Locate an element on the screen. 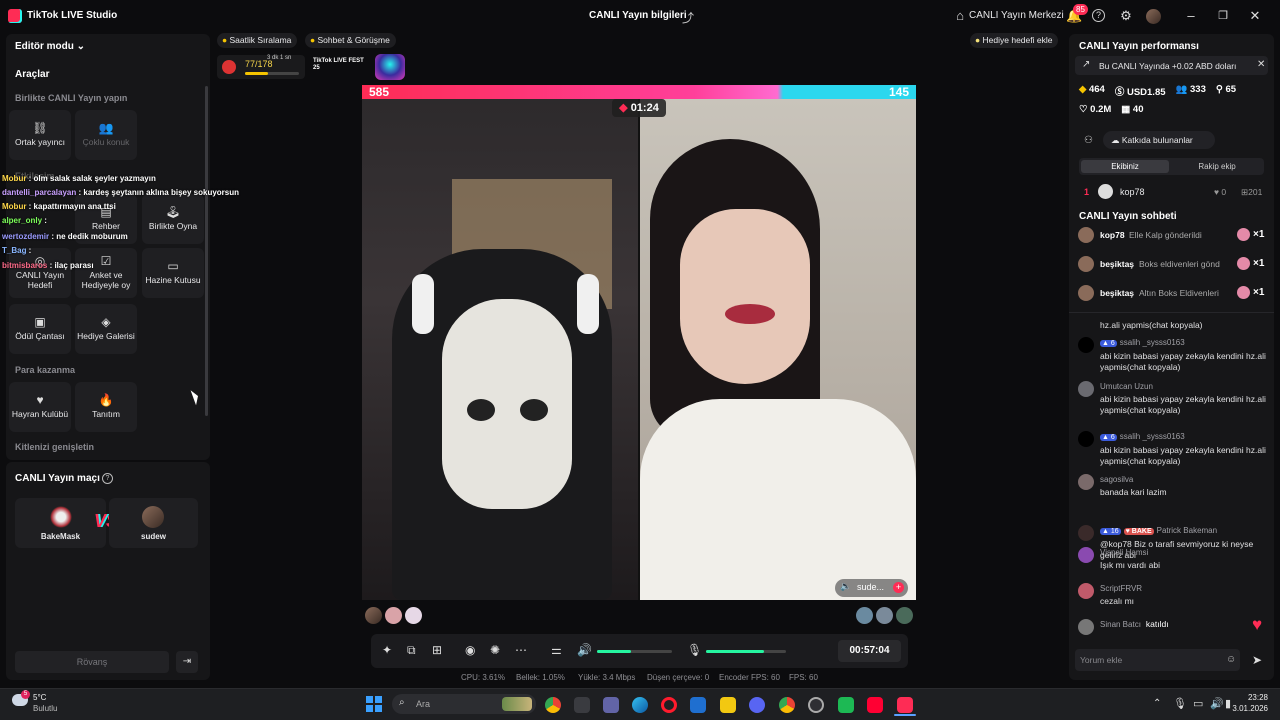 The height and width of the screenshot is (720, 1280). maximize-icon: ❐ is located at coordinates (1223, 16).